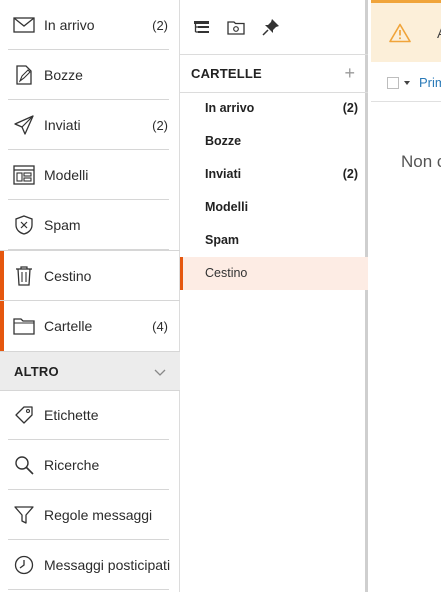 The image size is (441, 592). I want to click on select-all-checkbox, so click(393, 83).